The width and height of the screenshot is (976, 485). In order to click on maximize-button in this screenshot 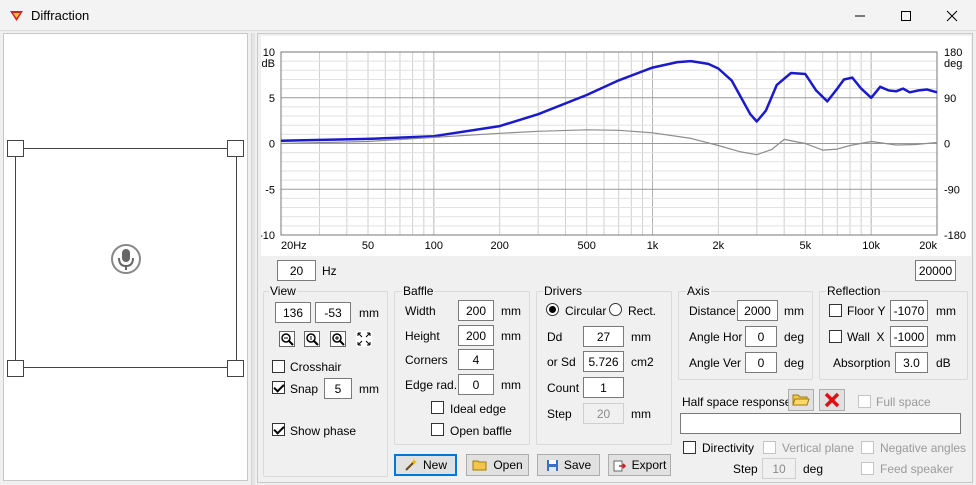, I will do `click(906, 15)`.